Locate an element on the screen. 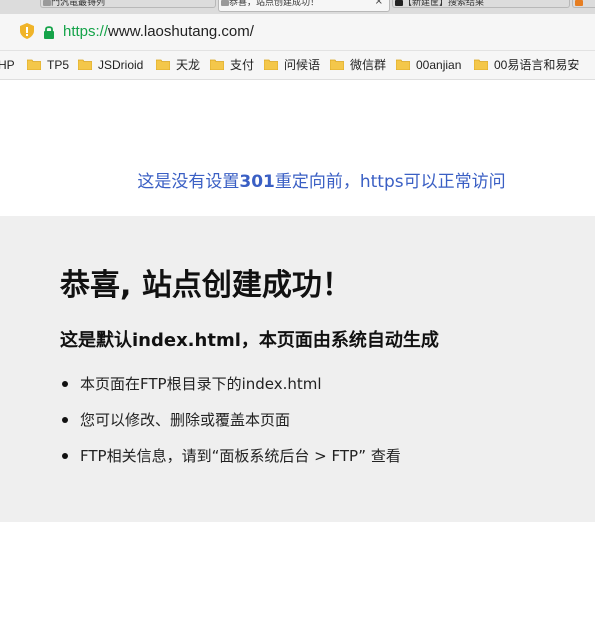  tab-3: 【新建筐】搜索结果 is located at coordinates (481, 4).